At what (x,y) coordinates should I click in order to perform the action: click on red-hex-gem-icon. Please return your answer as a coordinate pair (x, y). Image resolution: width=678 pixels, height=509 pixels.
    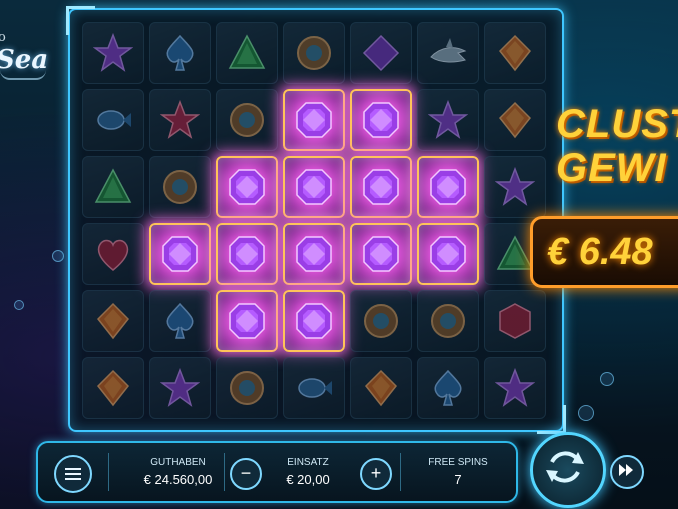
    Looking at the image, I should click on (515, 321).